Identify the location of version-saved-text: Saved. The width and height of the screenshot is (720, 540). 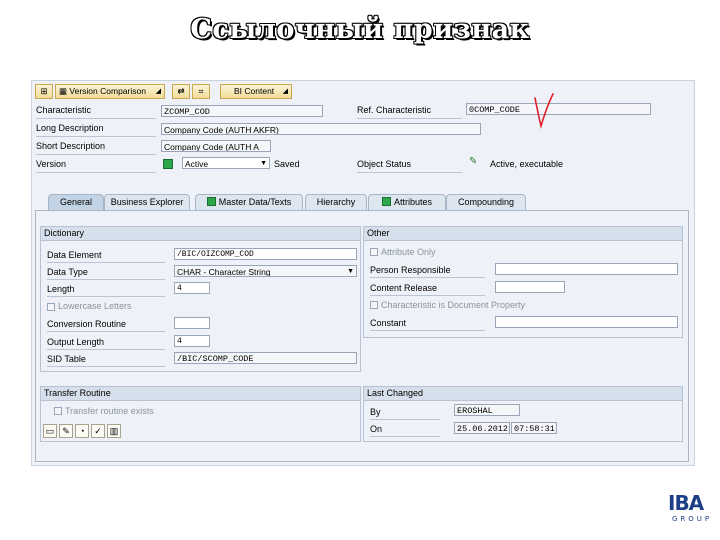
(287, 164).